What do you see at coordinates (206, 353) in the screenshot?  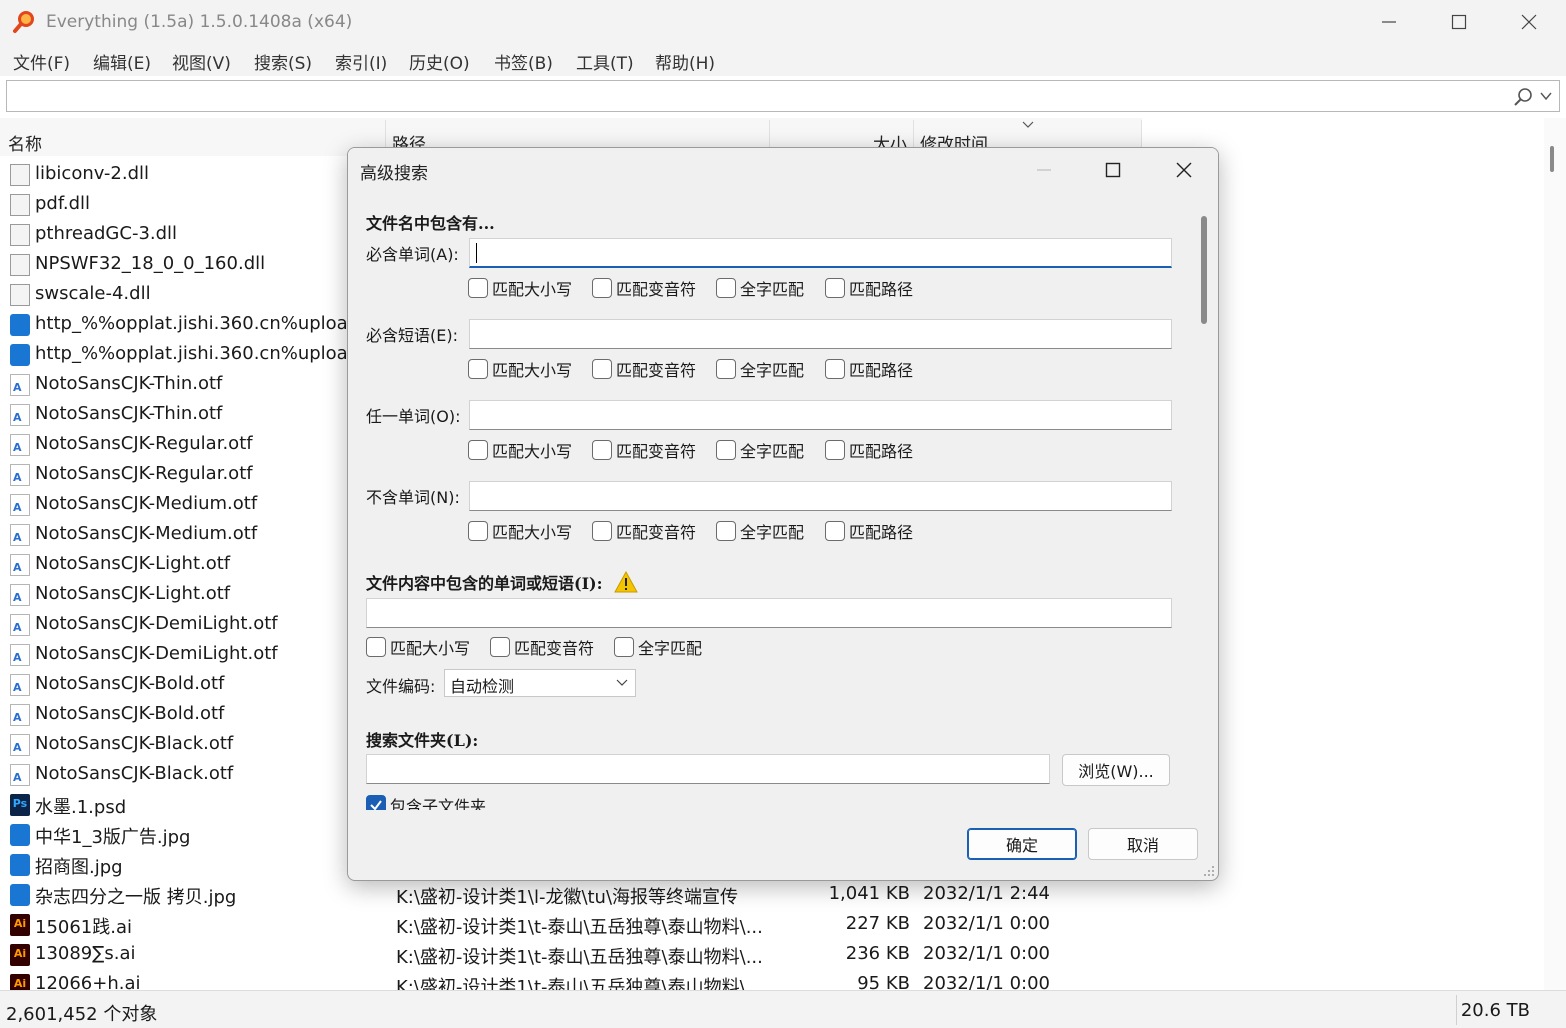 I see `file-name: http_%%opplat.jishi.360.cn%upload%` at bounding box center [206, 353].